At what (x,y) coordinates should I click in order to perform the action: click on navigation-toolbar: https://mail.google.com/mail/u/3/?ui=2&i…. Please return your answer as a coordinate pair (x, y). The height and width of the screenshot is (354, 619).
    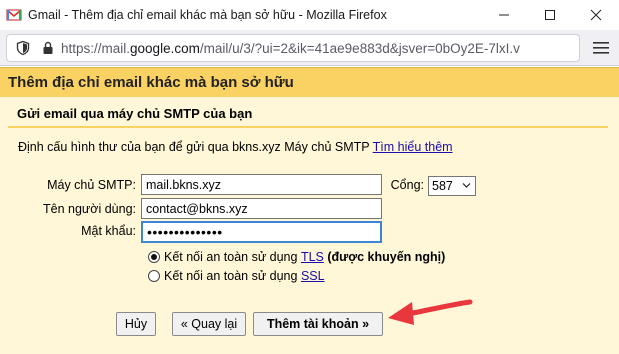
    Looking at the image, I should click on (309, 48).